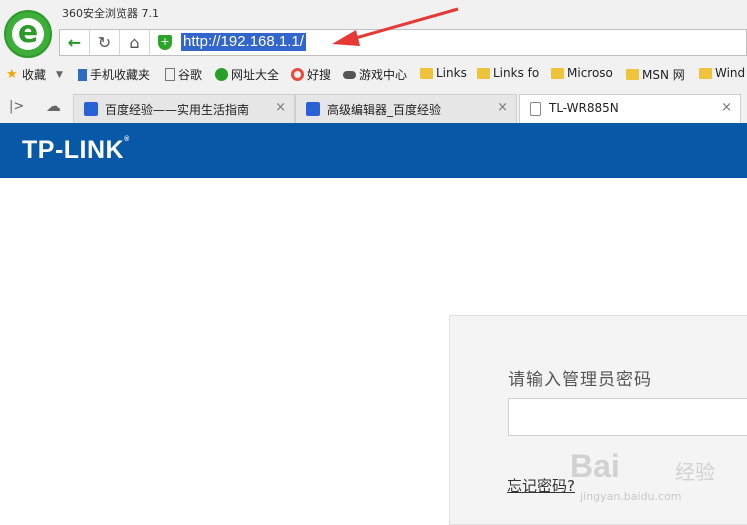 The width and height of the screenshot is (747, 525). Describe the element at coordinates (580, 380) in the screenshot. I see `password-prompt: 请输入管理员密码` at that location.